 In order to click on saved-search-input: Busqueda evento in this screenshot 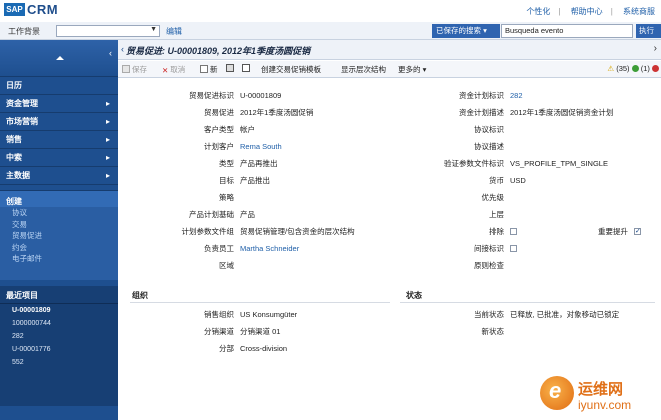, I will do `click(567, 31)`.